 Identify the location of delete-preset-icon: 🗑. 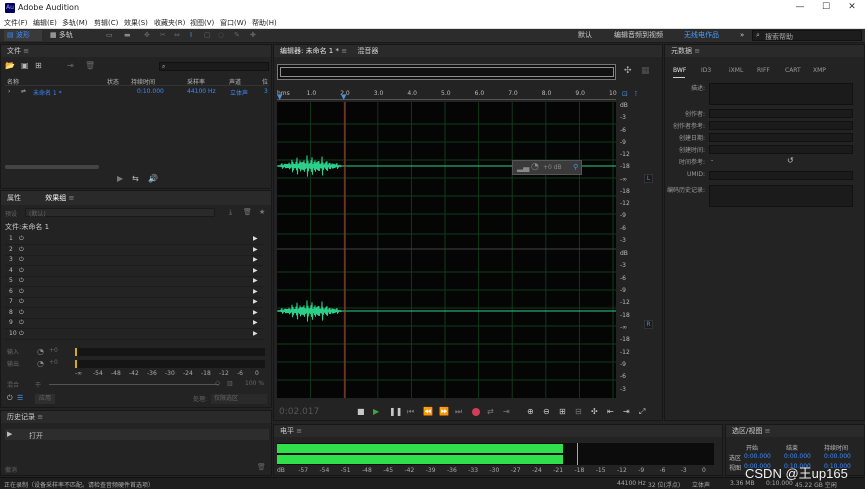
(247, 212).